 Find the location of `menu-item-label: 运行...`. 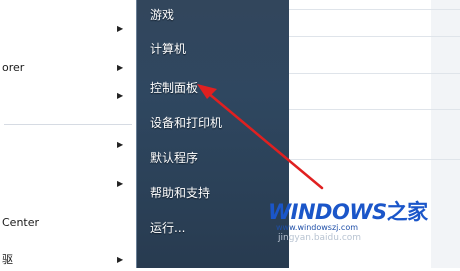

menu-item-label: 运行... is located at coordinates (168, 228).